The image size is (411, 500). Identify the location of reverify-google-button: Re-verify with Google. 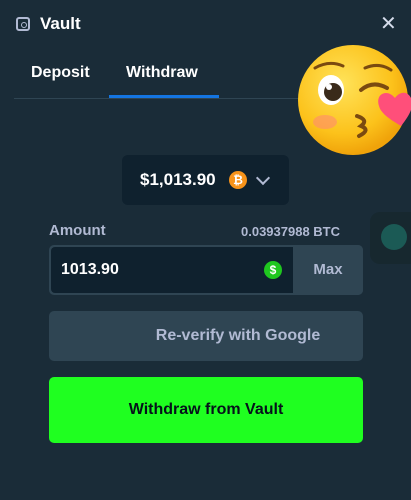
(206, 336).